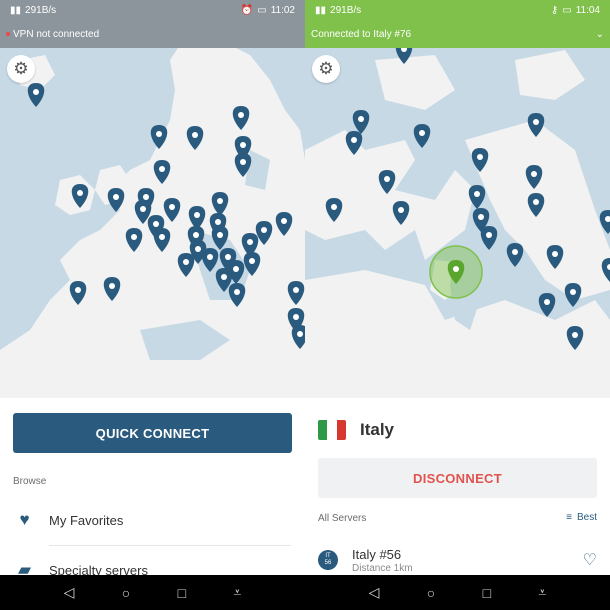 This screenshot has height=610, width=610. What do you see at coordinates (590, 560) in the screenshot?
I see `favorite-heart-icon: ♡` at bounding box center [590, 560].